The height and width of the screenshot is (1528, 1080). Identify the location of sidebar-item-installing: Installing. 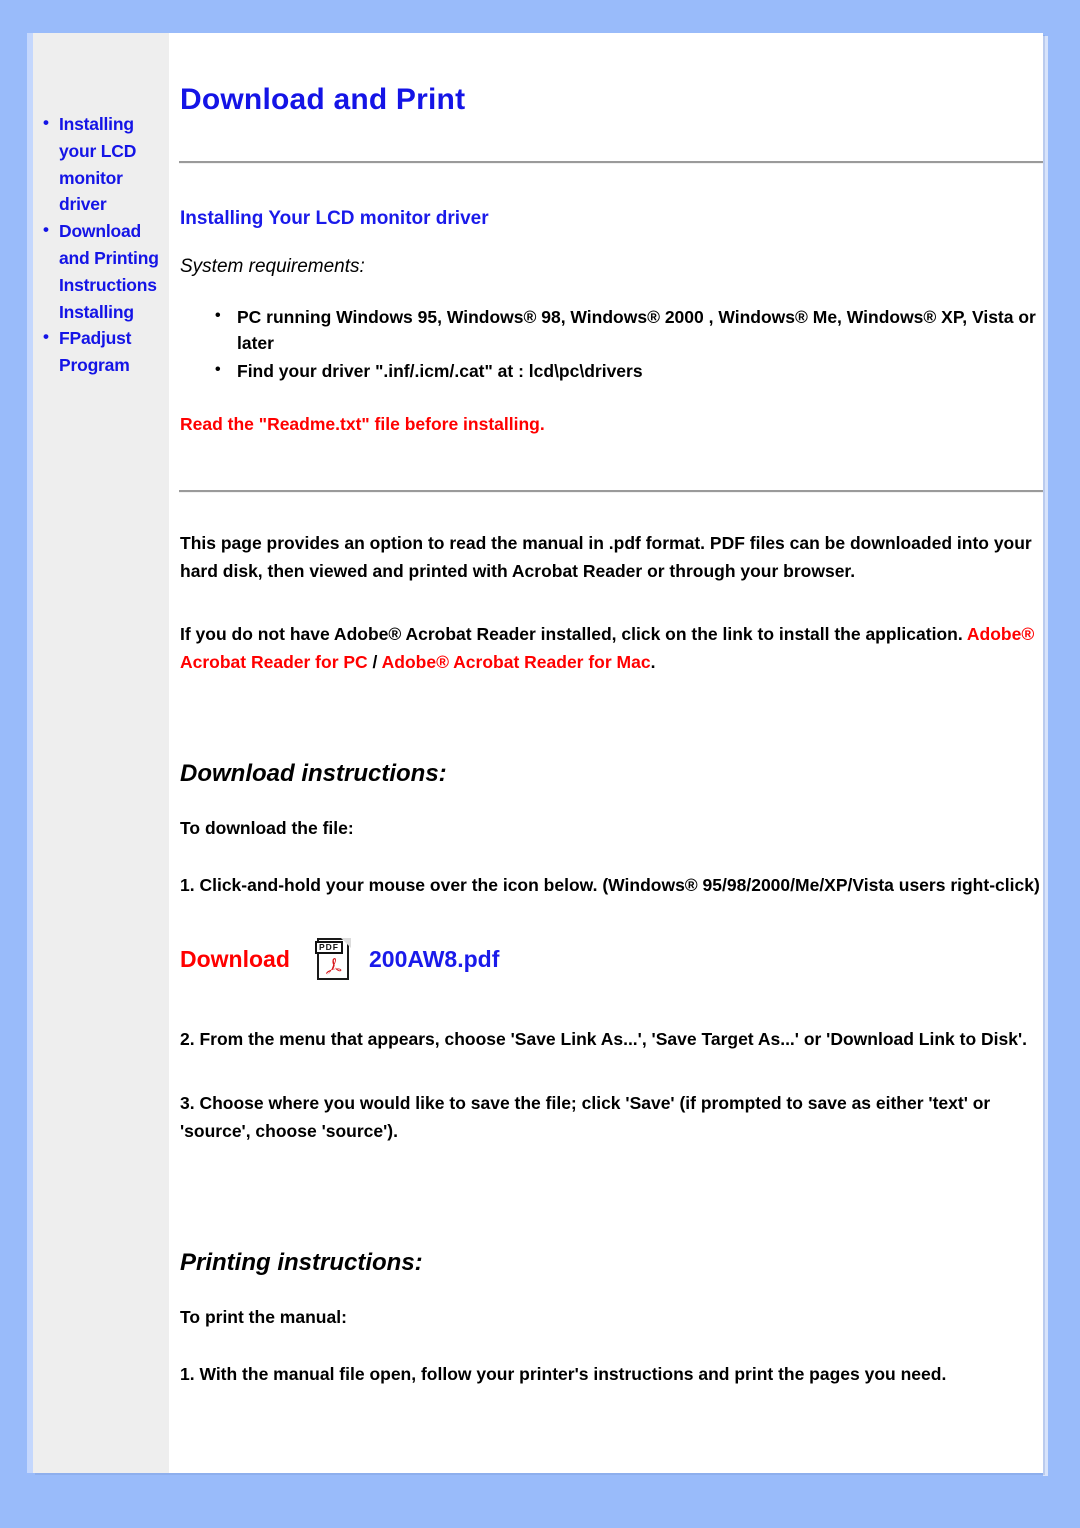
(101, 312).